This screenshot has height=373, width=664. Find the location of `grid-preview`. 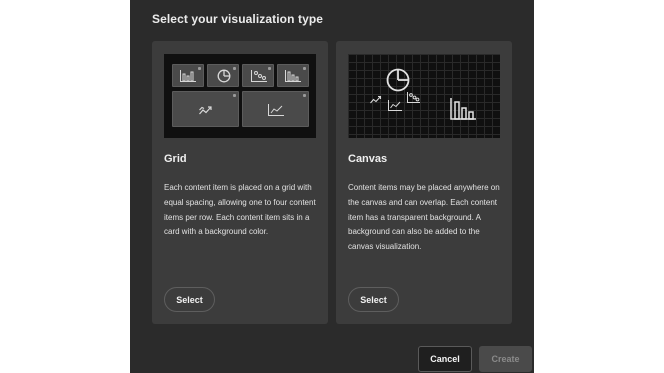

grid-preview is located at coordinates (240, 96).